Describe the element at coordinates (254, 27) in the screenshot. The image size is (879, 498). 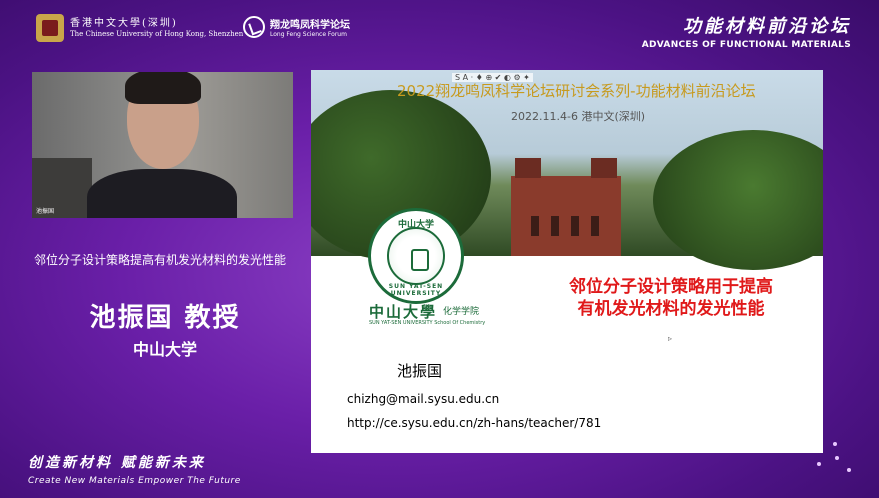
I see `longfeng-icon` at that location.